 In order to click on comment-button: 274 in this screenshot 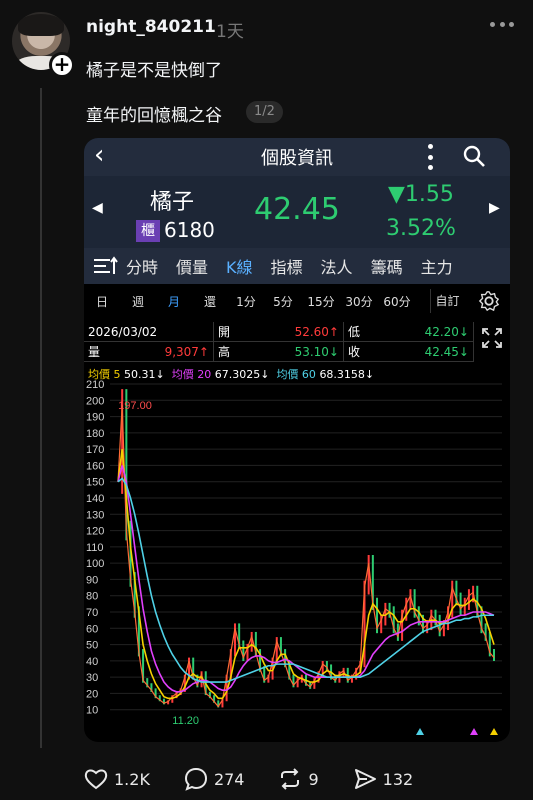, I will do `click(214, 779)`.